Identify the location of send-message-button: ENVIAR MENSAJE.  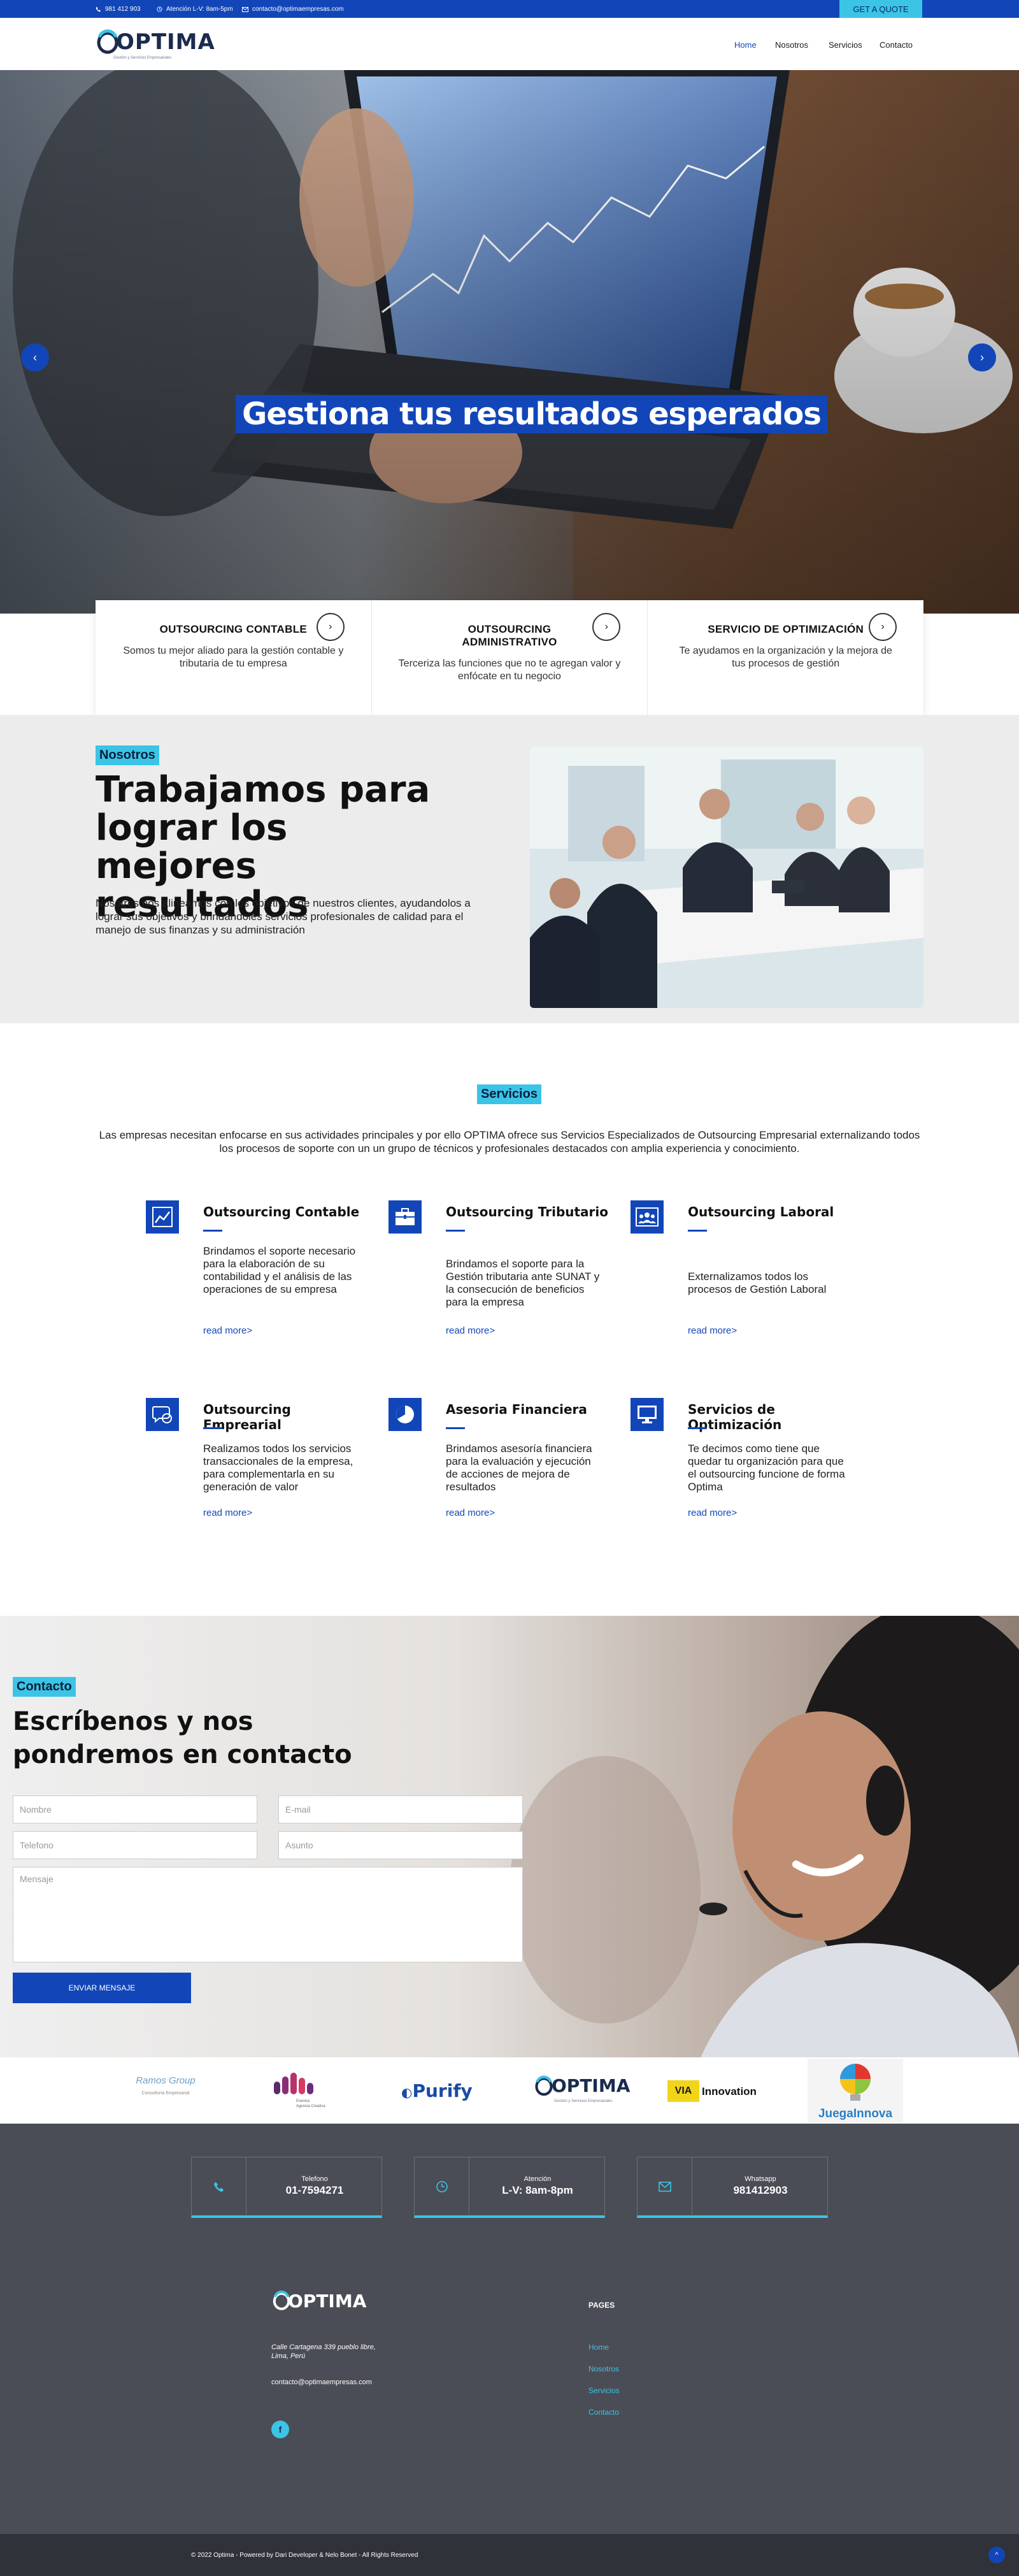
(102, 1988).